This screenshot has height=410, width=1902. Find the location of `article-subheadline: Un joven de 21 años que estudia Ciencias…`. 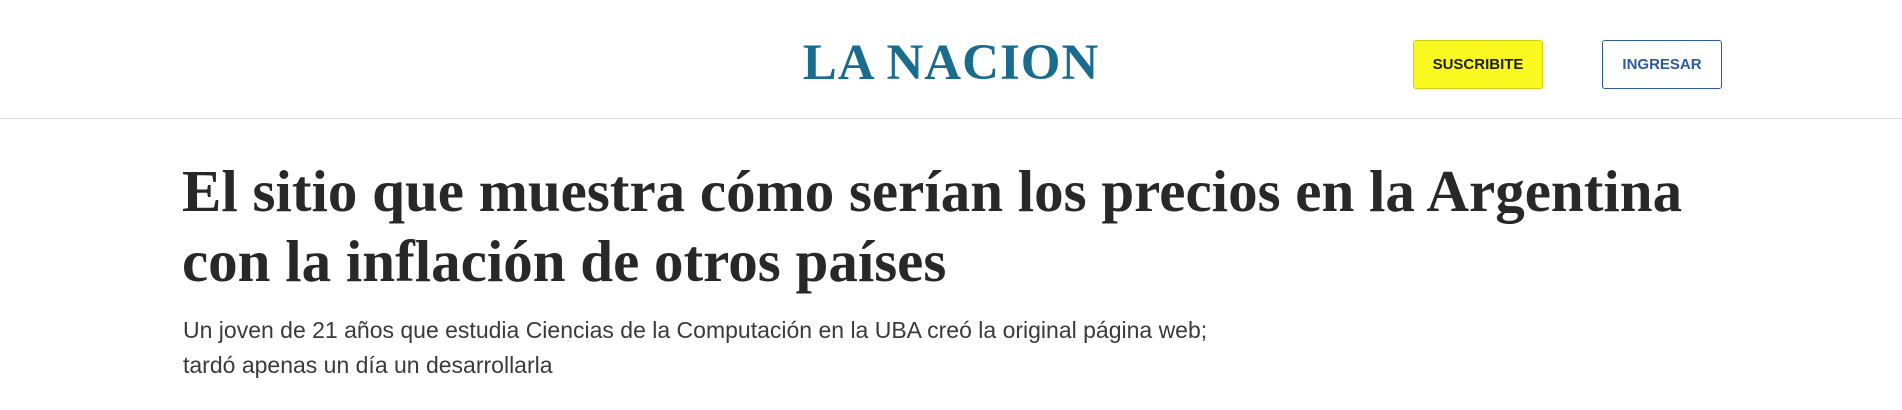

article-subheadline: Un joven de 21 años que estudia Ciencias… is located at coordinates (695, 347).